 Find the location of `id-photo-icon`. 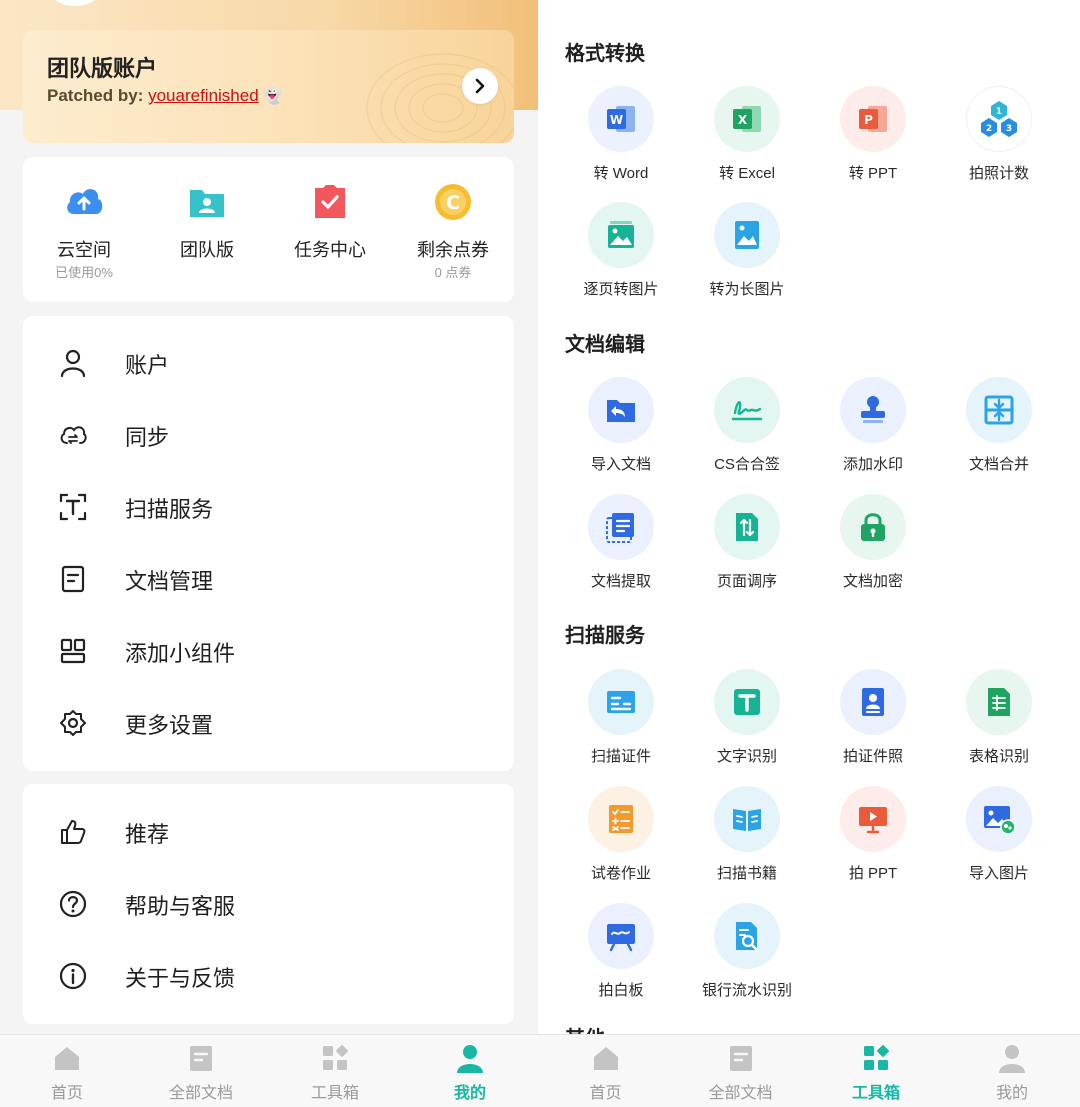

id-photo-icon is located at coordinates (873, 702).